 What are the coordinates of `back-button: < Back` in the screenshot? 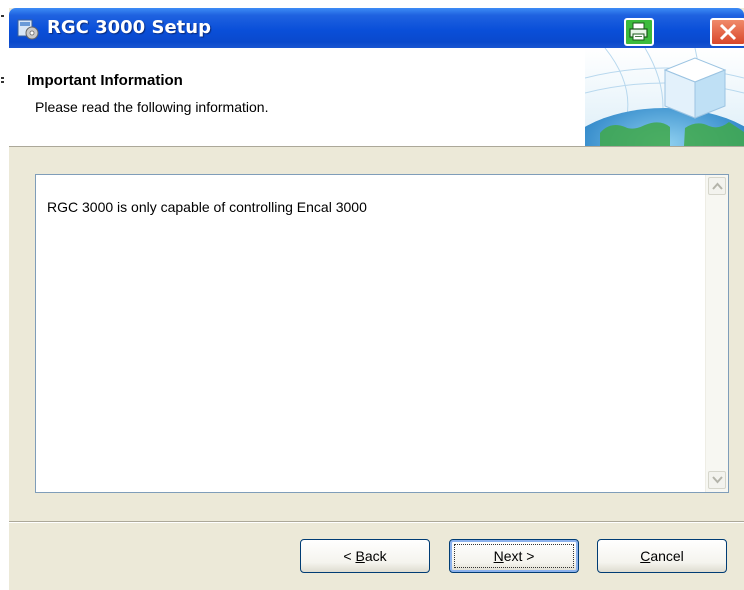 It's located at (365, 556).